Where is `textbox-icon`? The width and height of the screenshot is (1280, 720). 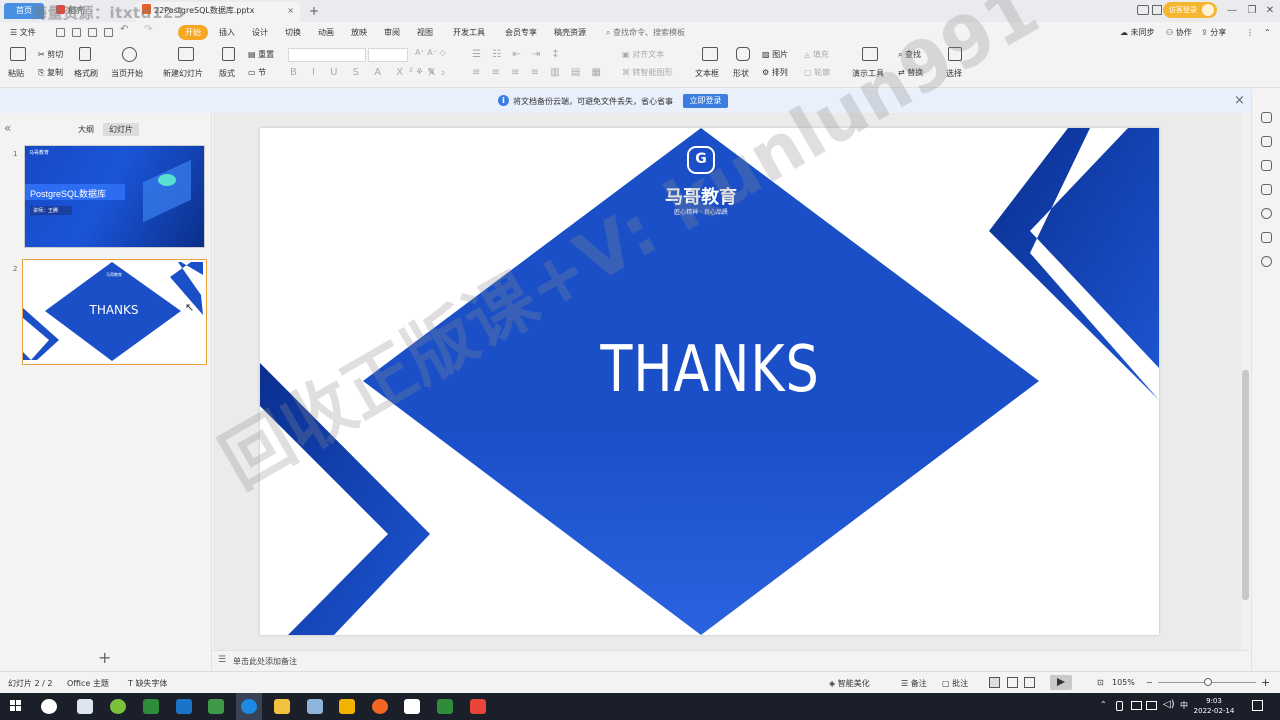 textbox-icon is located at coordinates (710, 54).